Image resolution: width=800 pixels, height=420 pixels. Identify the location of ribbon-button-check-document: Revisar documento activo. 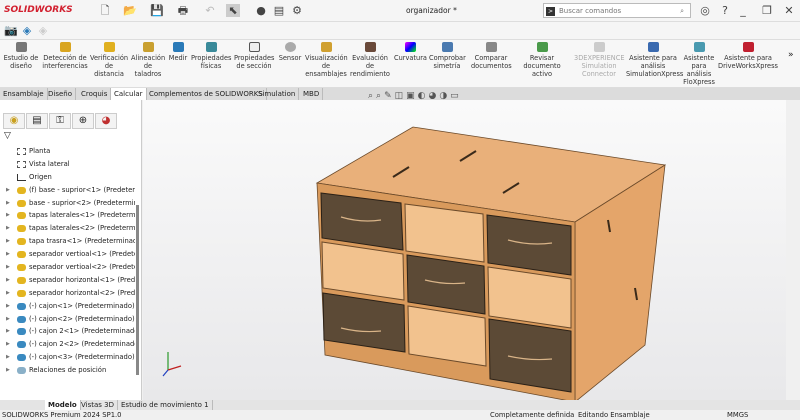
(542, 60).